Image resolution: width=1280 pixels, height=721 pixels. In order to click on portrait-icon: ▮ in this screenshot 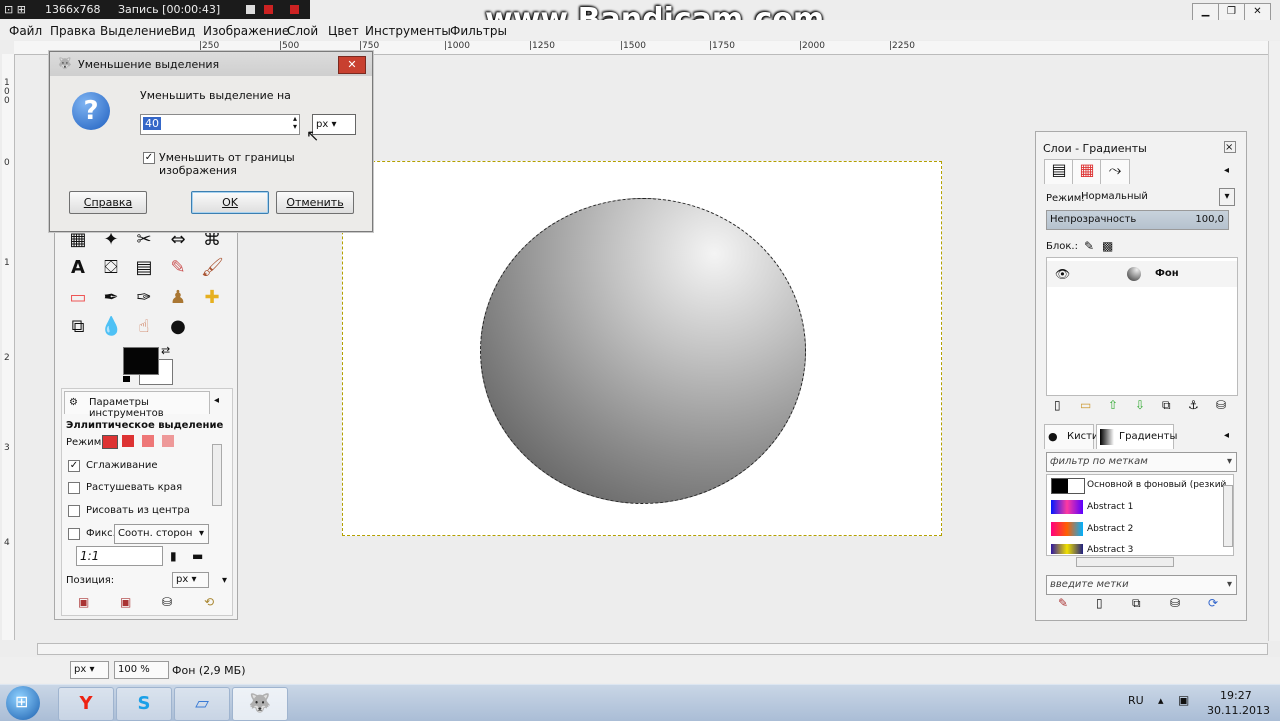, I will do `click(173, 556)`.